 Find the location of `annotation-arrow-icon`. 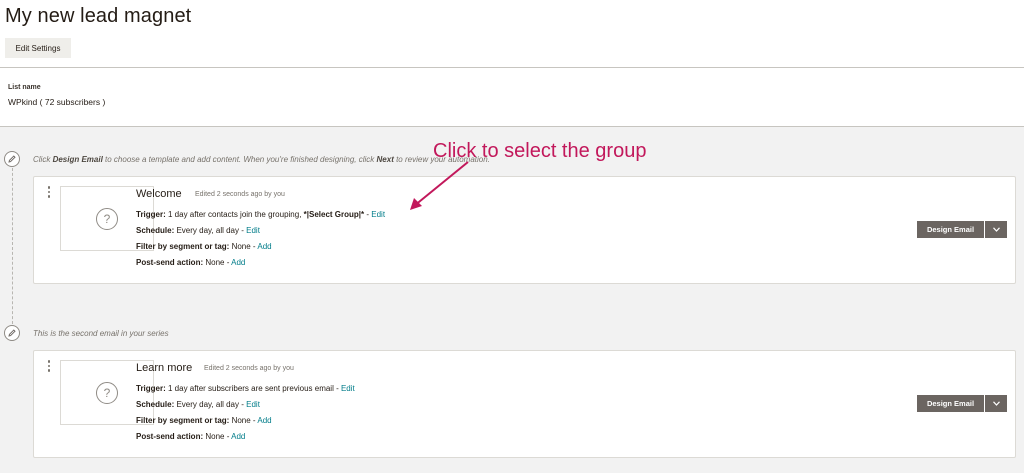

annotation-arrow-icon is located at coordinates (439, 185).